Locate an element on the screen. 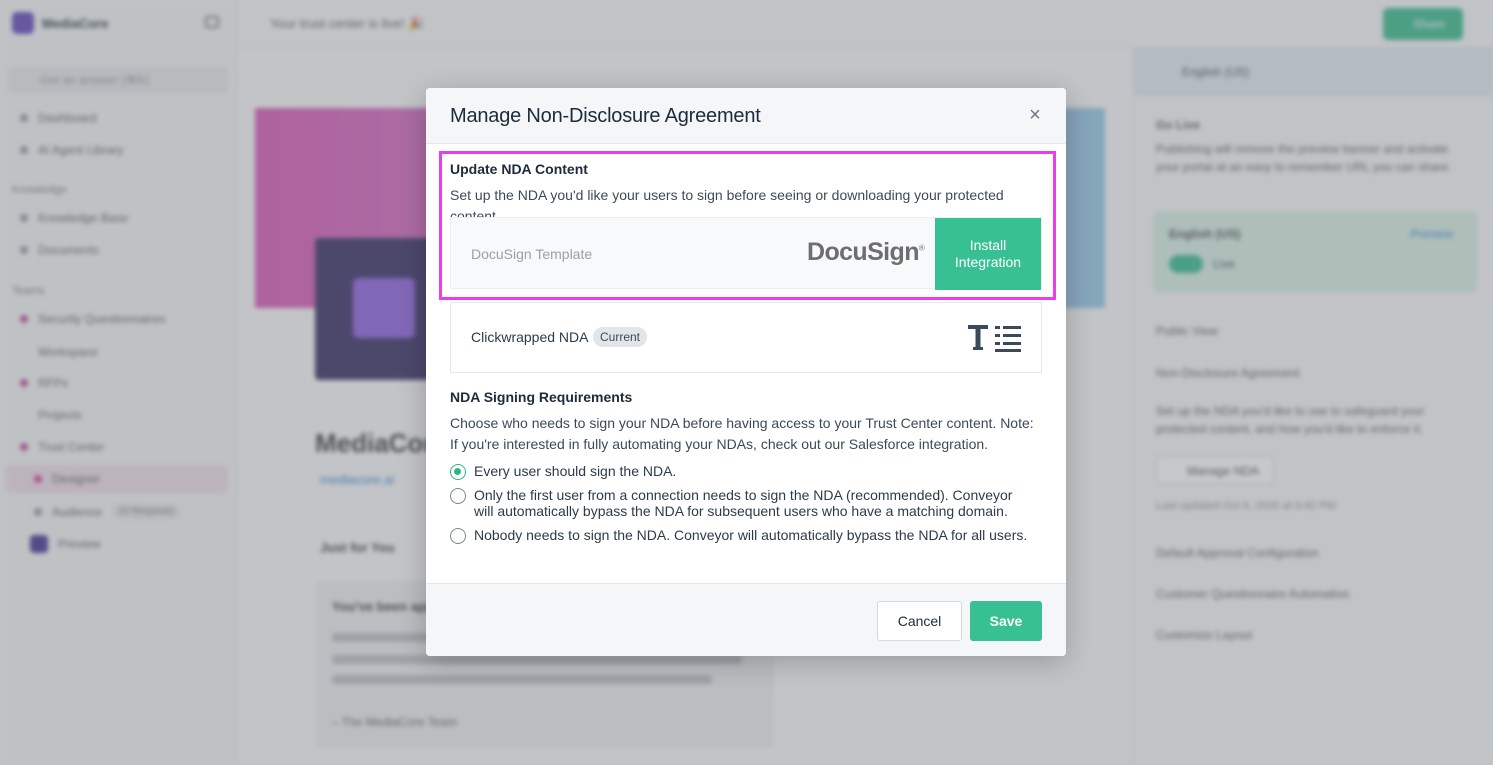  radio-label: Every user should sign the NDA. is located at coordinates (575, 471).